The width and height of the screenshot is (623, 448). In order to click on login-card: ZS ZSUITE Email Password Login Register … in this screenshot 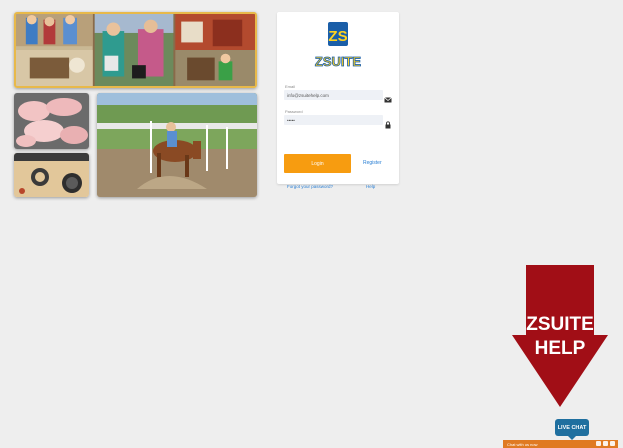, I will do `click(338, 100)`.